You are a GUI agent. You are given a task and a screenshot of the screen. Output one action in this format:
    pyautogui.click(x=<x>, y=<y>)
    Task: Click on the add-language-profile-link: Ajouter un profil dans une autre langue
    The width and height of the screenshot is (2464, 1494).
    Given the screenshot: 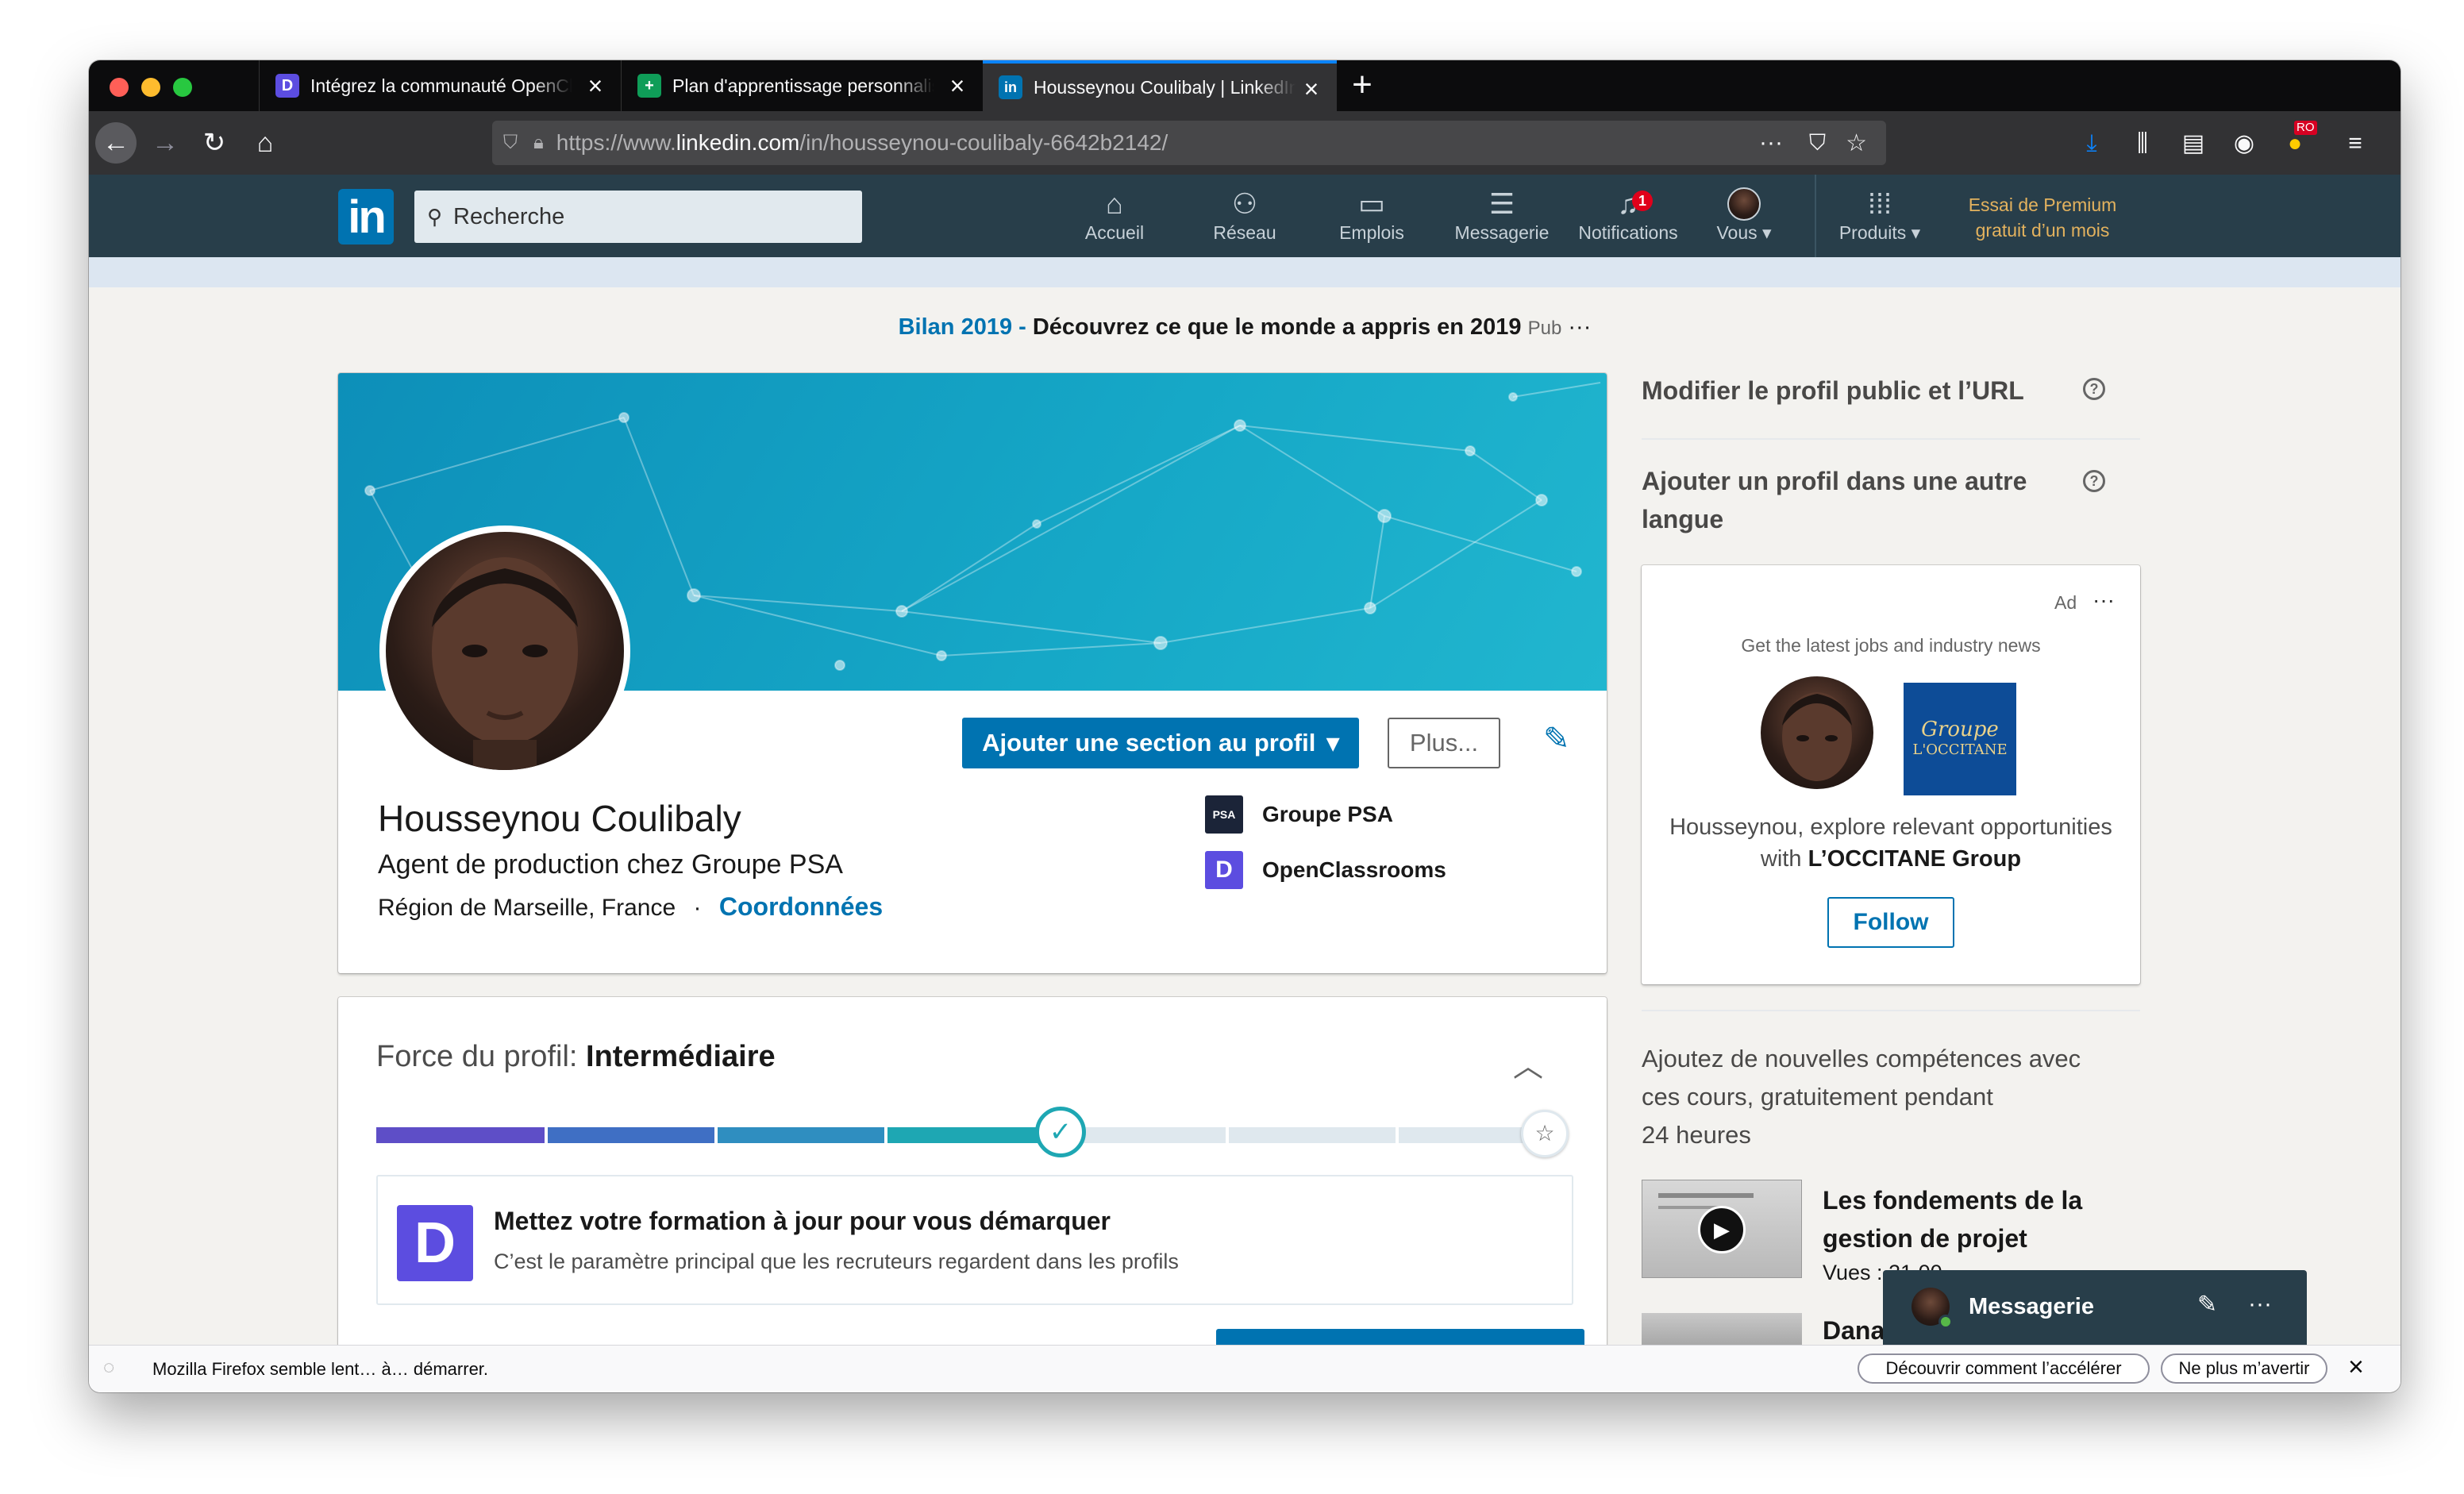 What is the action you would take?
    pyautogui.click(x=1856, y=500)
    